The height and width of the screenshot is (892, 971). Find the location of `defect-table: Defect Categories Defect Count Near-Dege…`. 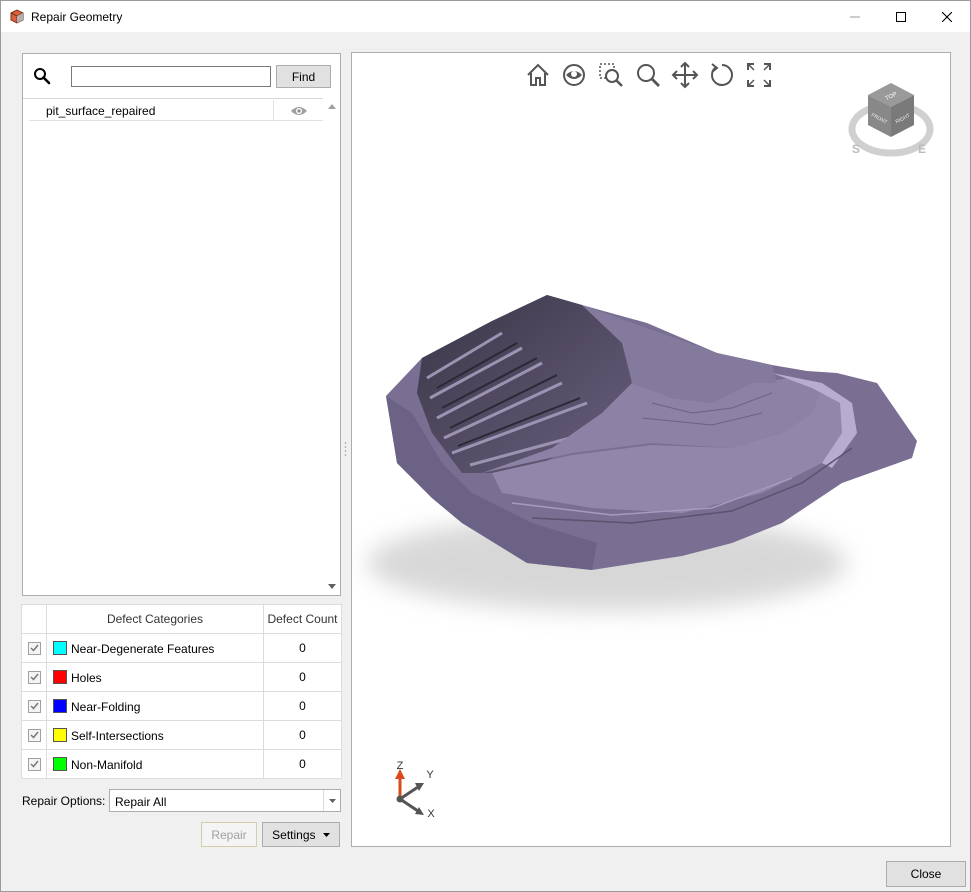

defect-table: Defect Categories Defect Count Near-Dege… is located at coordinates (181, 691).